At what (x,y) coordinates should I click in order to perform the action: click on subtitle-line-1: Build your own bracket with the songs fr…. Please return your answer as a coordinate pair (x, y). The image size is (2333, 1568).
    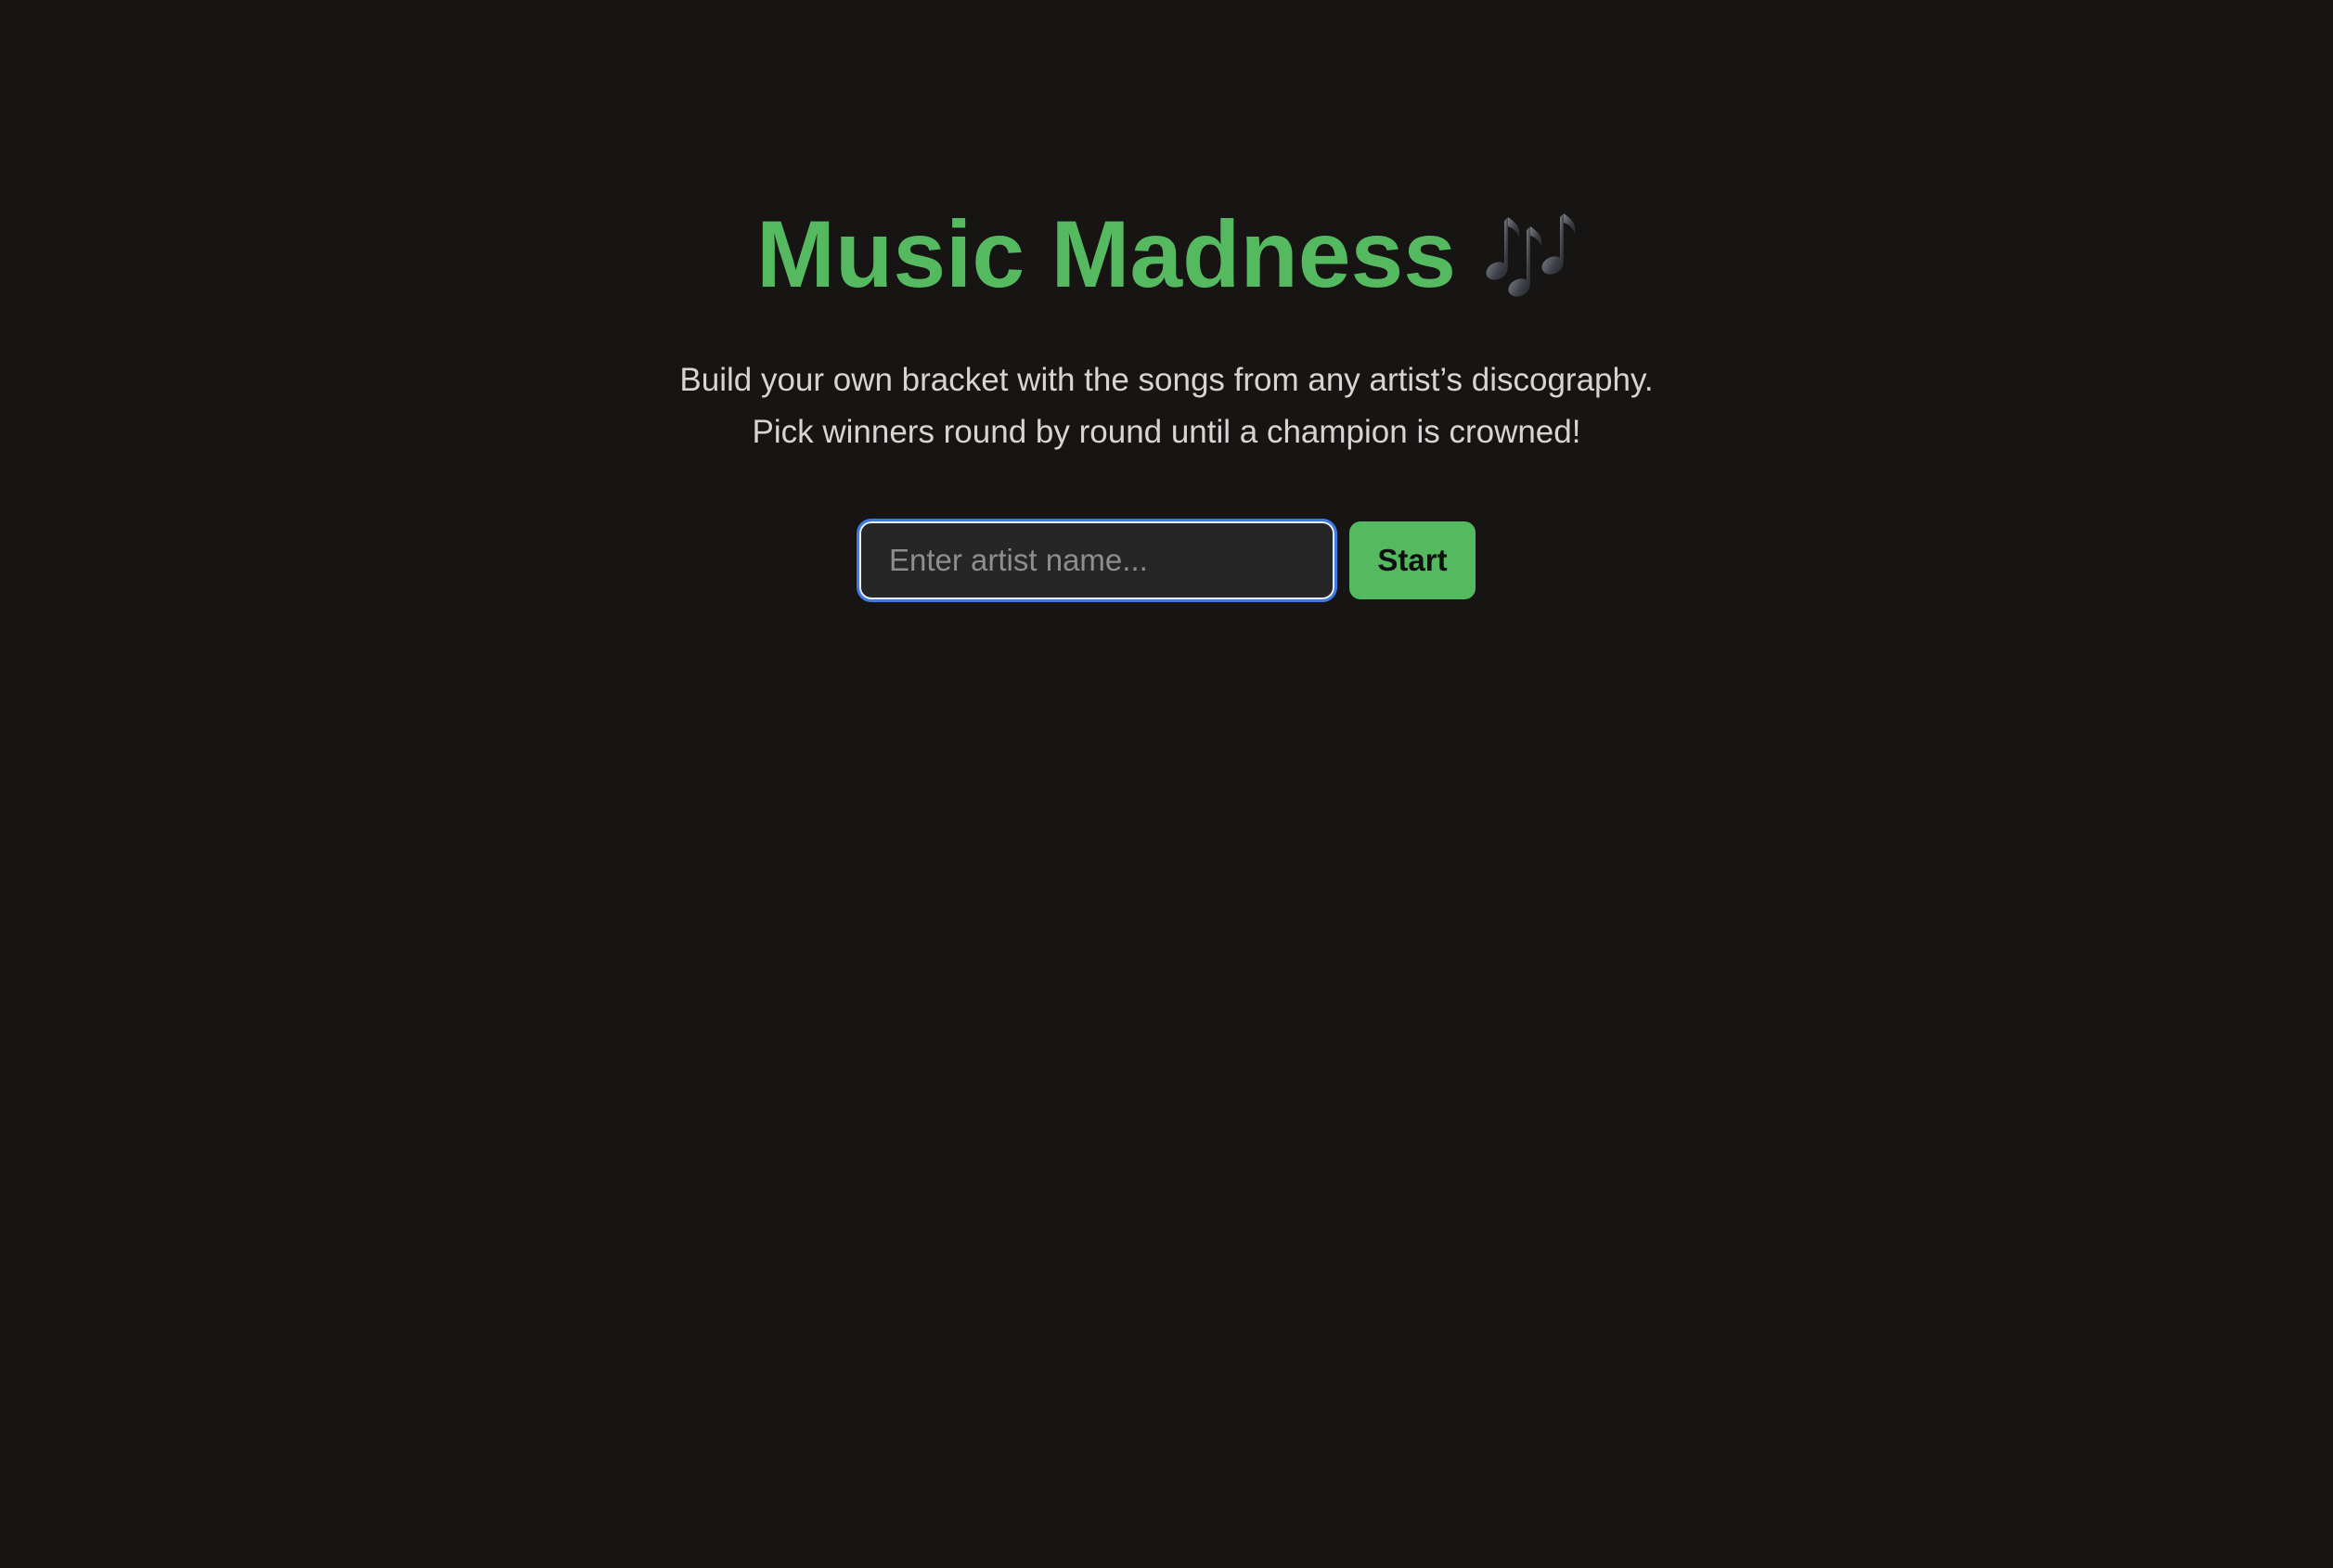
    Looking at the image, I should click on (1166, 380).